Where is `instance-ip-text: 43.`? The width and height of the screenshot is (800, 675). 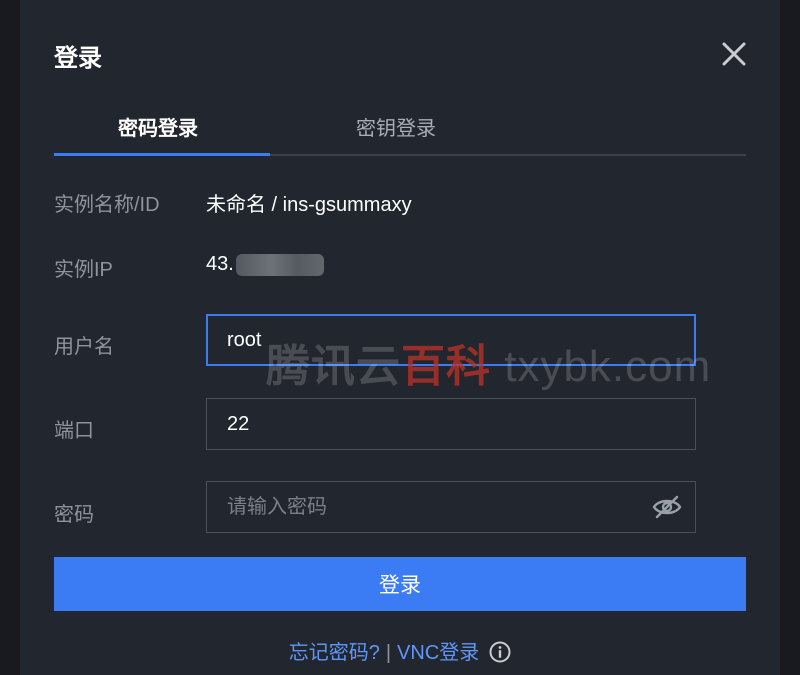 instance-ip-text: 43. is located at coordinates (220, 264).